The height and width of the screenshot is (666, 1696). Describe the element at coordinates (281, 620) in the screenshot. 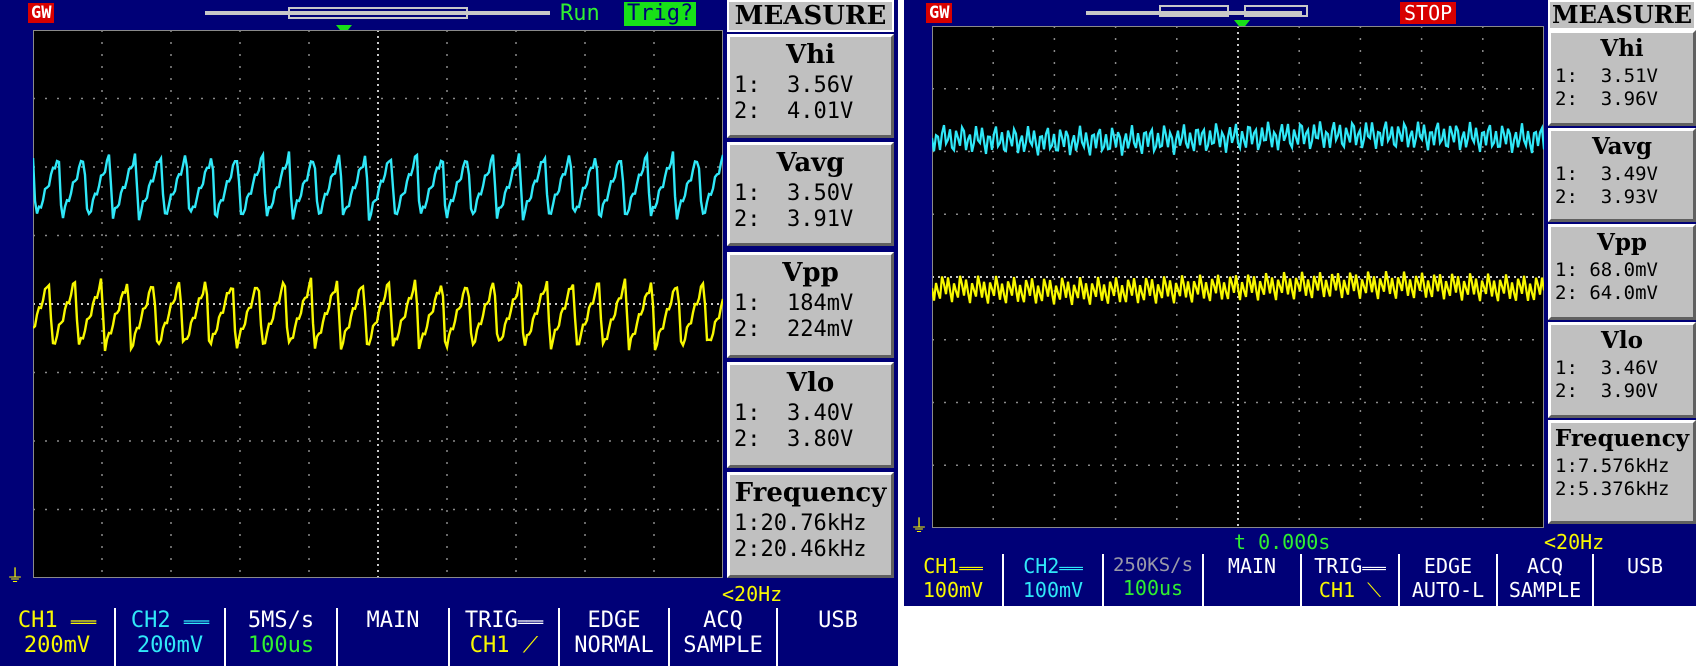

I see `sample-rate: 5MS/s` at that location.